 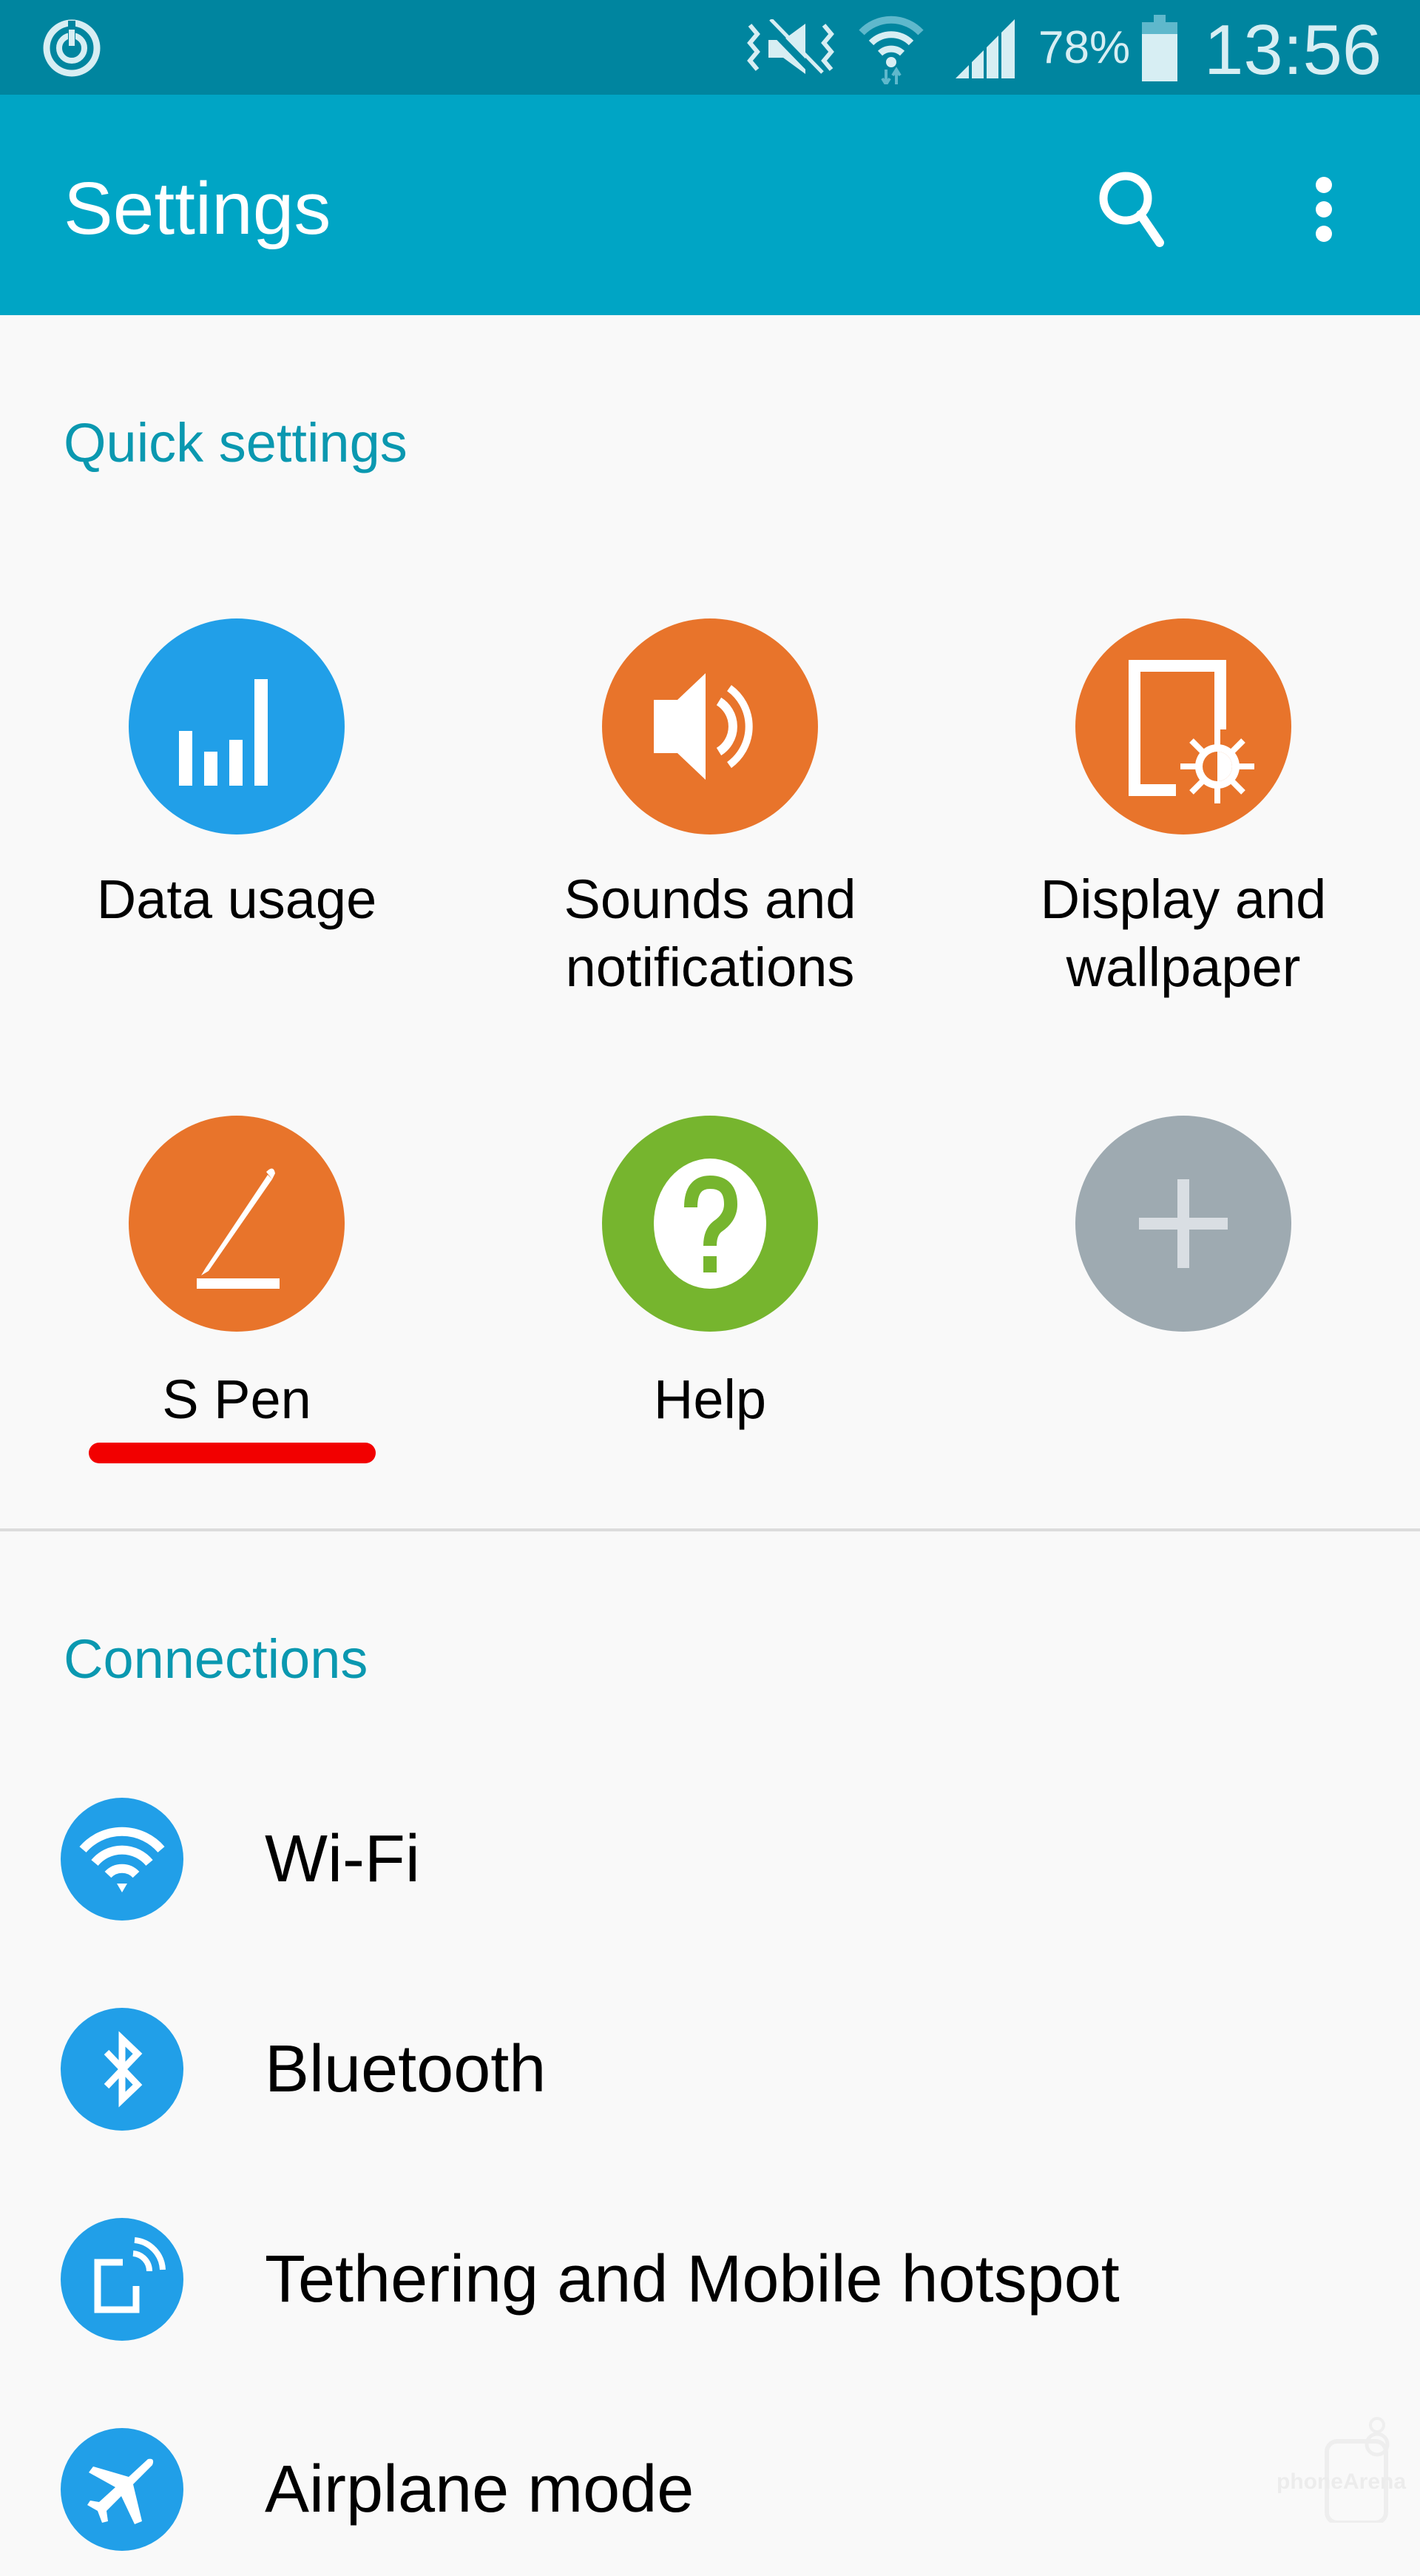 I want to click on wifi-icon, so click(x=122, y=1859).